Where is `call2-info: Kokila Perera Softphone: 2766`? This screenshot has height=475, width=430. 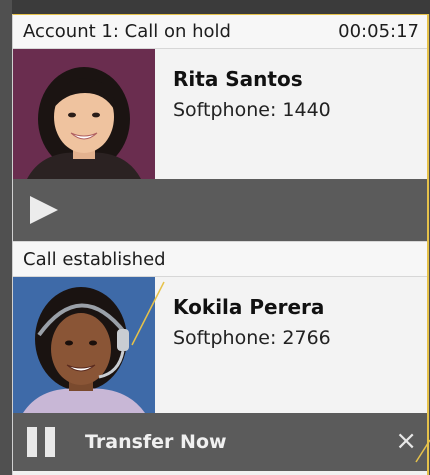 call2-info: Kokila Perera Softphone: 2766 is located at coordinates (243, 345).